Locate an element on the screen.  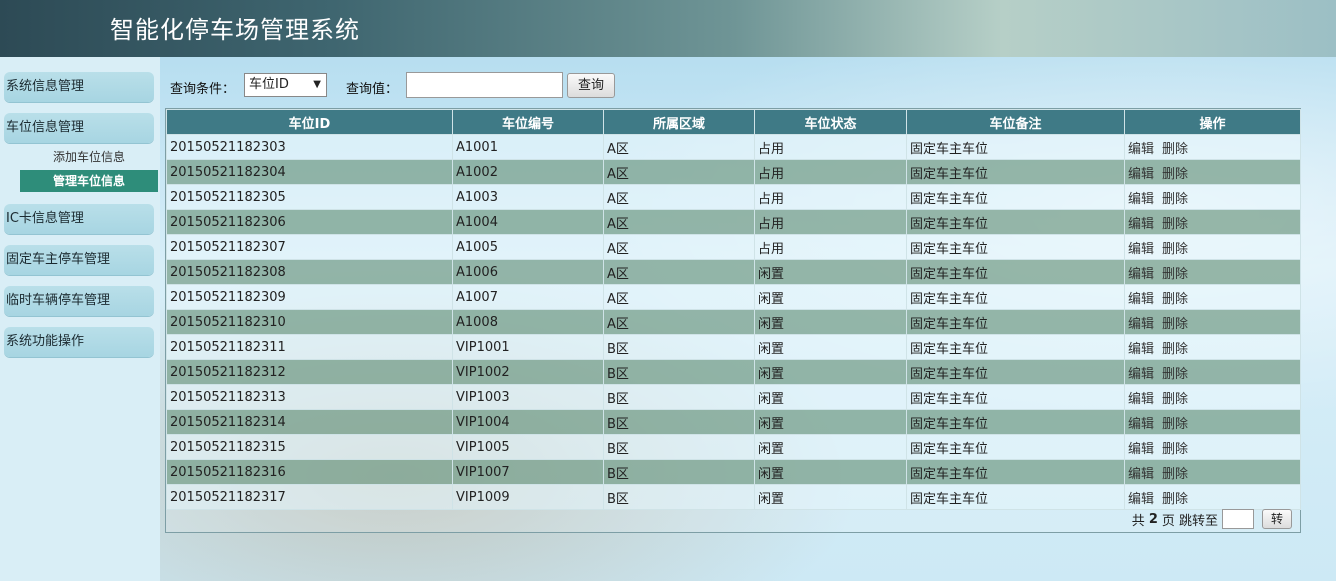
table-row: 20150521182313VIP1003B区闲置固定车主车位编辑删除 is located at coordinates (734, 397).